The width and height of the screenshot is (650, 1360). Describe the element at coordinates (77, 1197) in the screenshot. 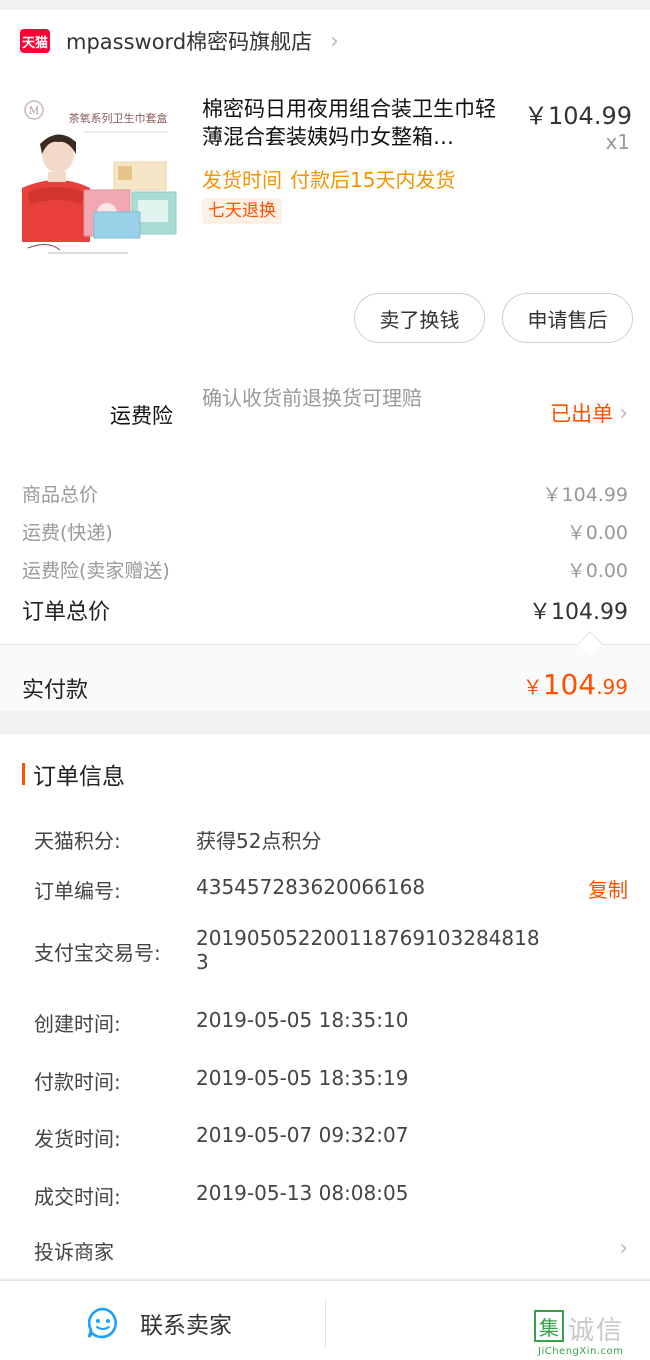

I see `closed-time-label: 成交时间:` at that location.